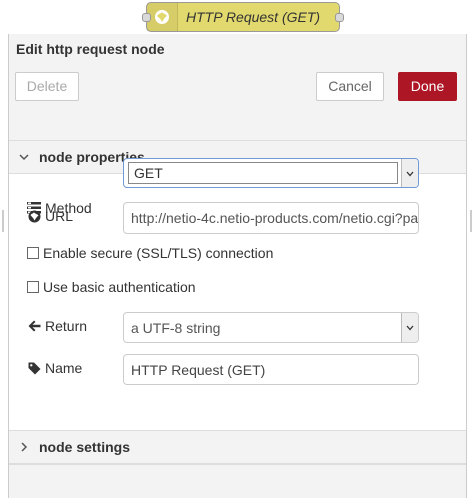 The width and height of the screenshot is (474, 498). Describe the element at coordinates (24, 447) in the screenshot. I see `chevron-right-icon` at that location.